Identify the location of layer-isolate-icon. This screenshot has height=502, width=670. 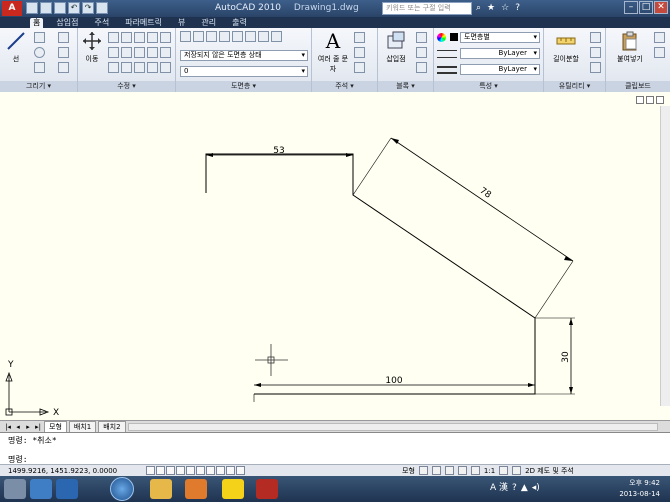
(237, 36).